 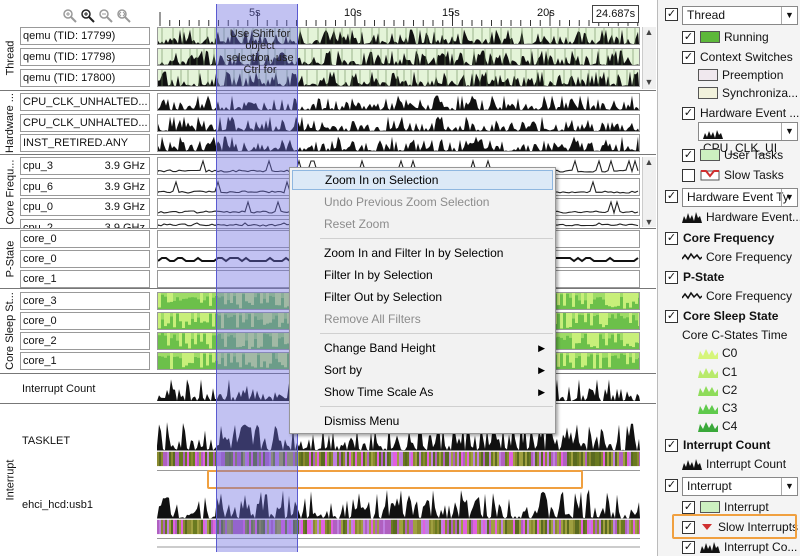 What do you see at coordinates (732, 155) in the screenshot?
I see `legend-user-tasks: ✓ User Tasks` at bounding box center [732, 155].